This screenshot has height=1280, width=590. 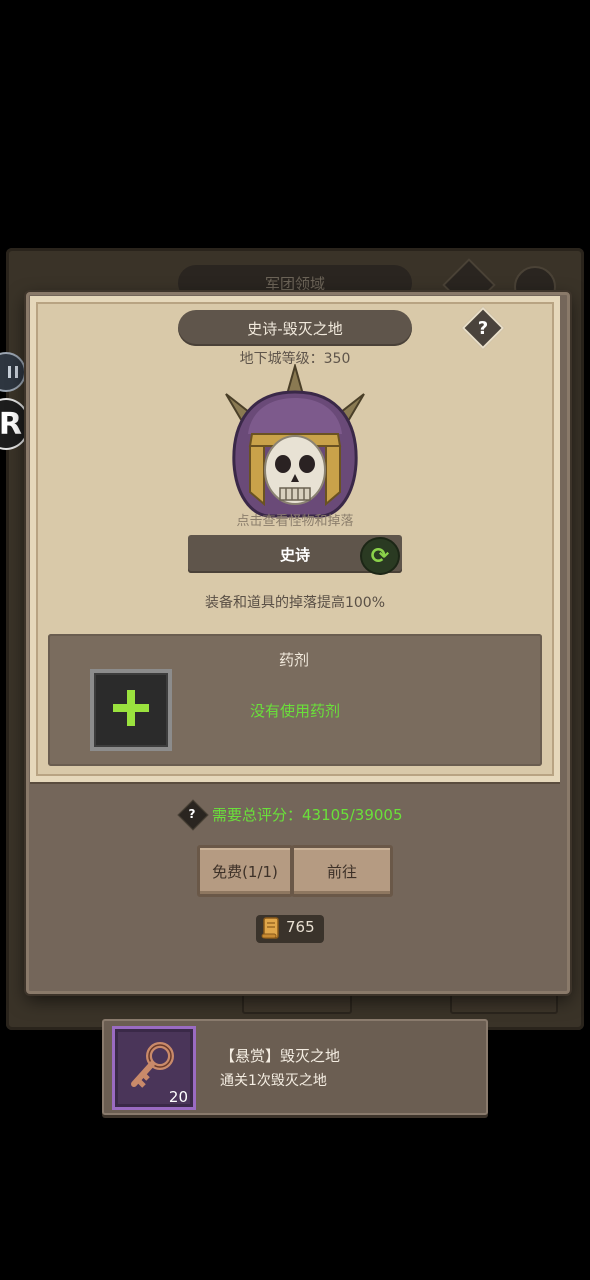 What do you see at coordinates (131, 708) in the screenshot?
I see `plus-icon-bar` at bounding box center [131, 708].